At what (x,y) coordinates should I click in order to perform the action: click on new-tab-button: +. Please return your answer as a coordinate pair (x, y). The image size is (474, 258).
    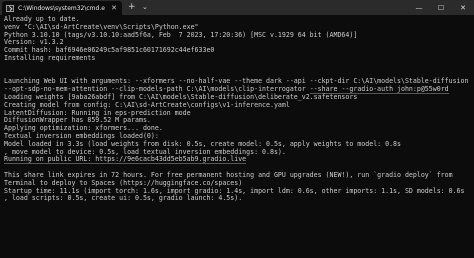
    Looking at the image, I should click on (132, 7).